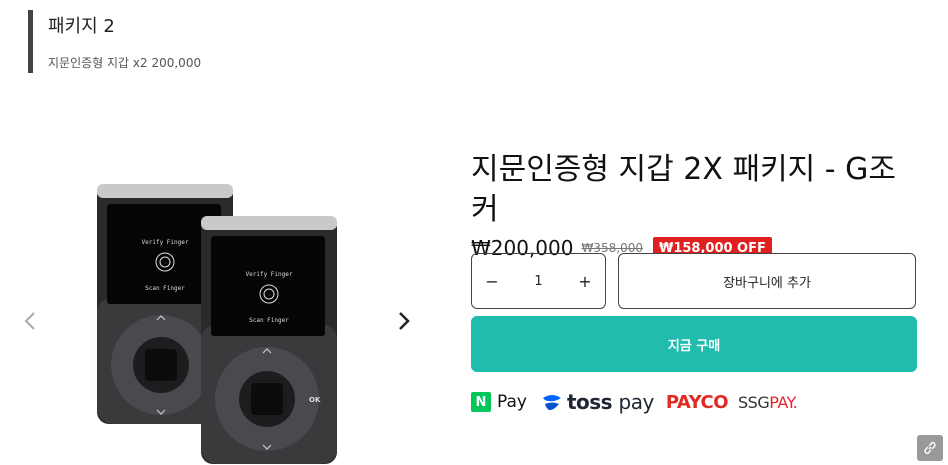  What do you see at coordinates (683, 189) in the screenshot?
I see `product-title: 지문인증형 지갑 2X 패키지 - G조커` at bounding box center [683, 189].